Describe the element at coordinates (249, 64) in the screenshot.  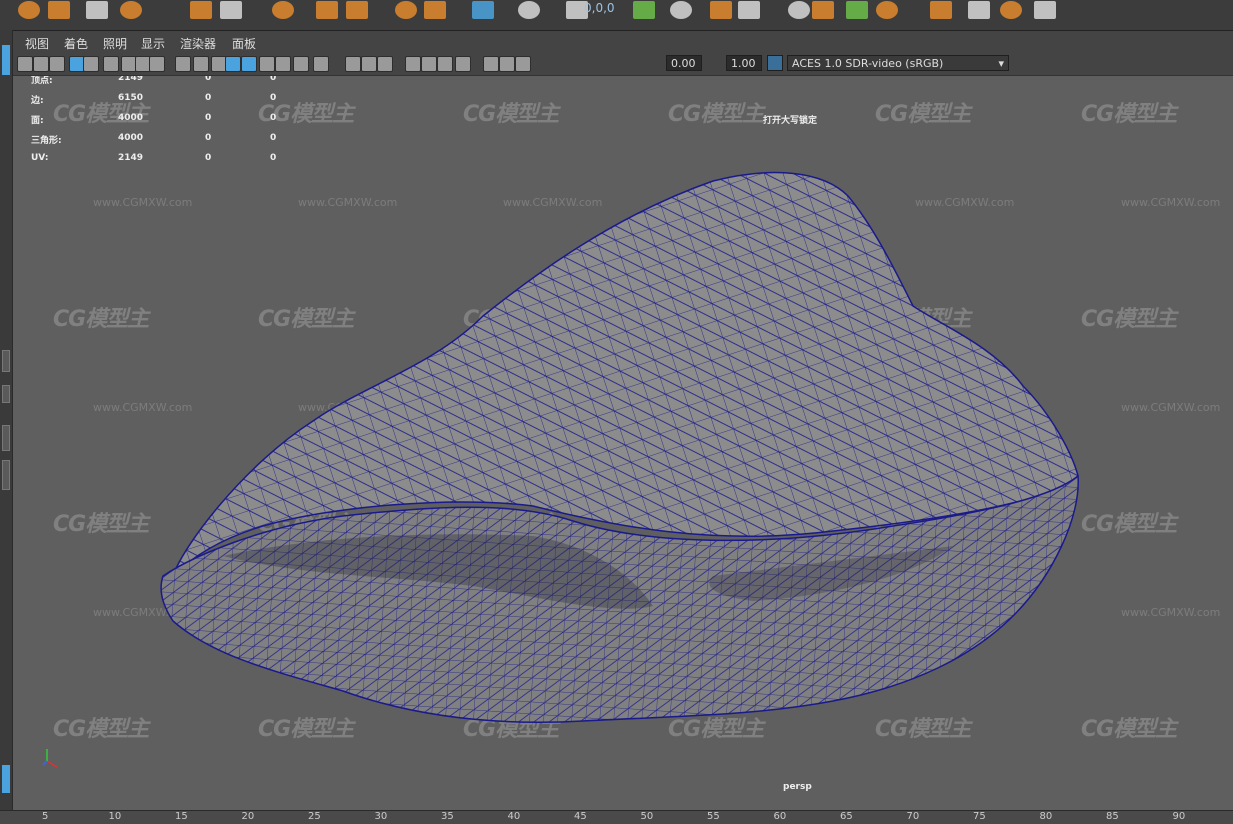
I see `wireframe-on-shaded-icon` at that location.